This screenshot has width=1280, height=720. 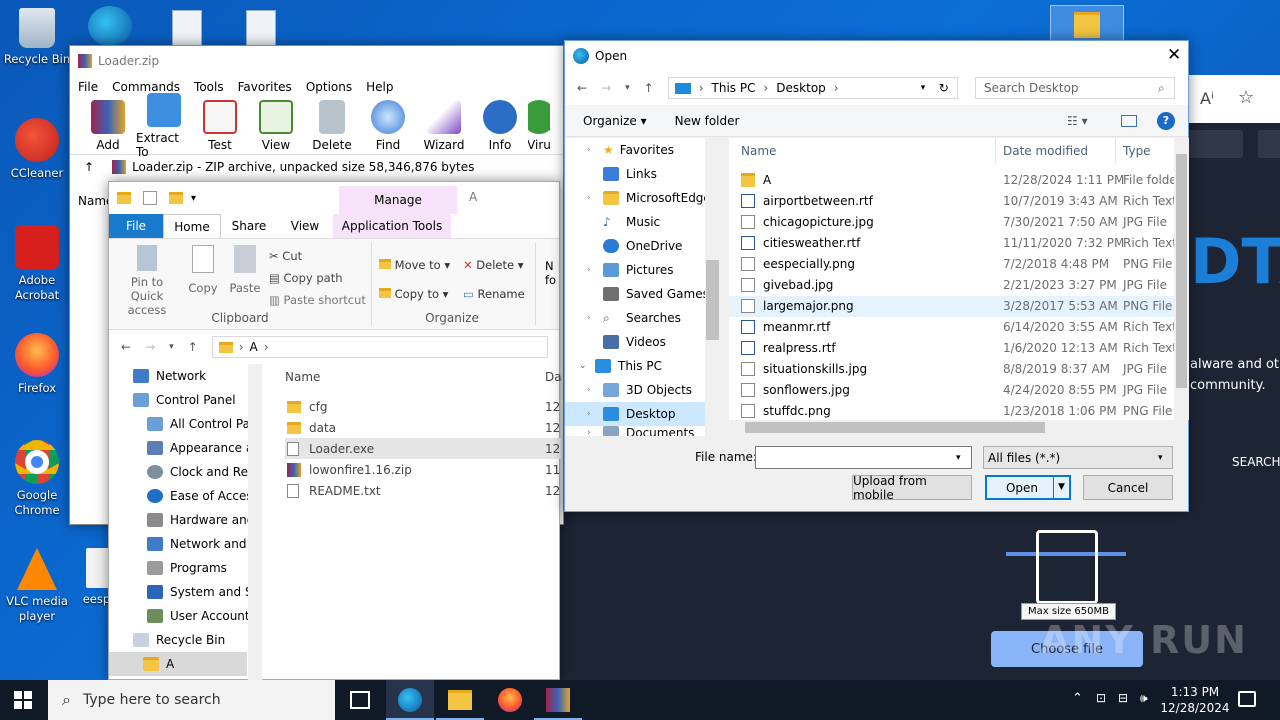 I want to click on desktop-icon-ccleaner: CCleaner, so click(x=37, y=149).